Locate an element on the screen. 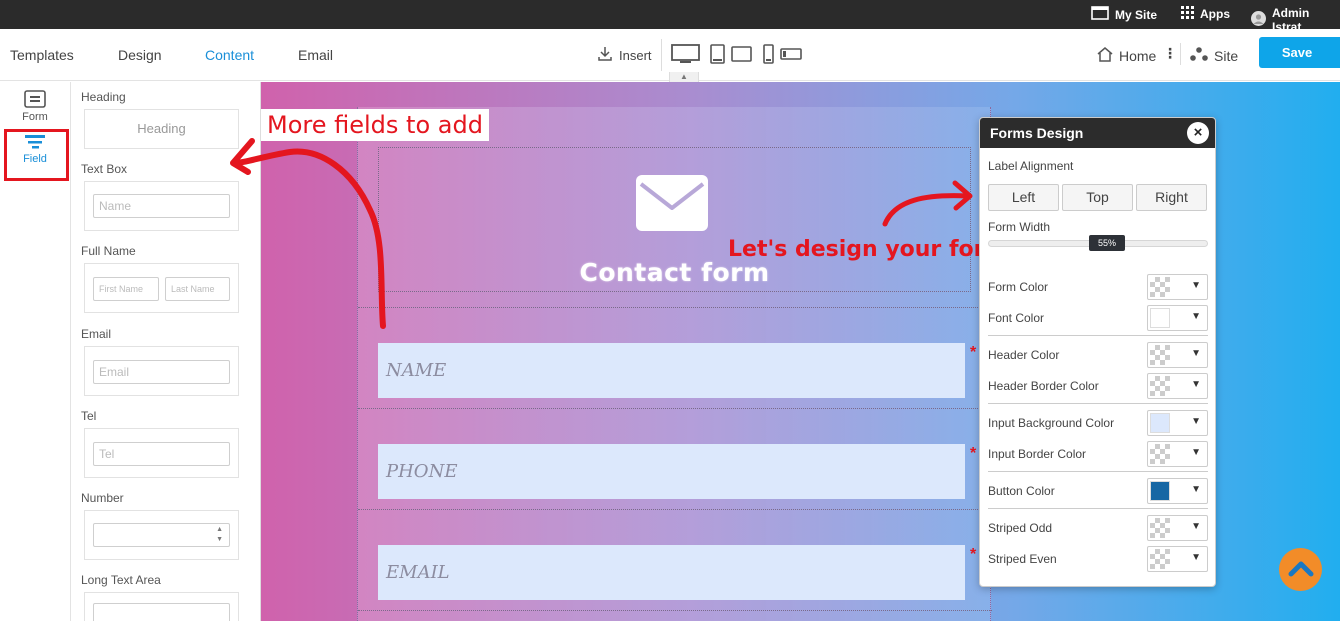 The height and width of the screenshot is (621, 1340). chevron-up-icon: ▲ is located at coordinates (684, 76).